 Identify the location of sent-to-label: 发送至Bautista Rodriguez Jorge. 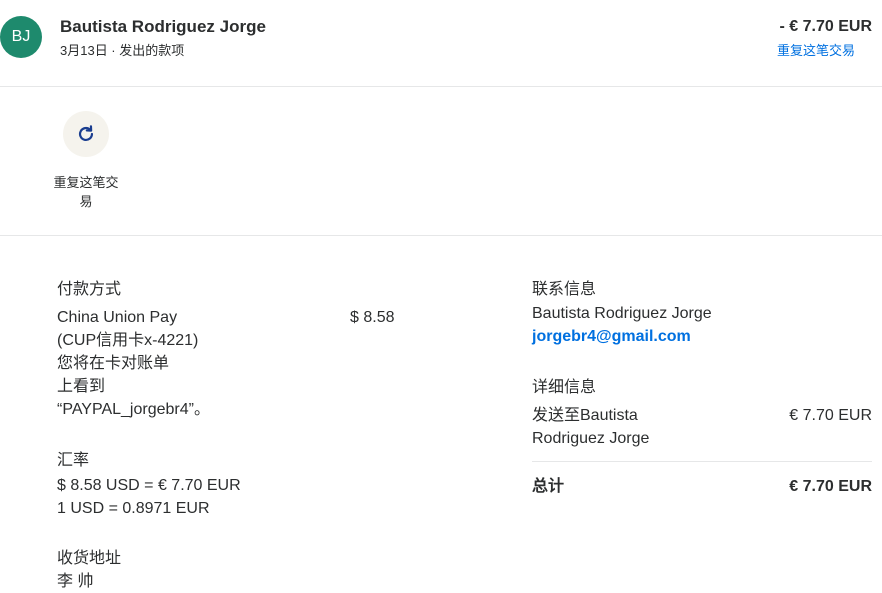
(590, 427).